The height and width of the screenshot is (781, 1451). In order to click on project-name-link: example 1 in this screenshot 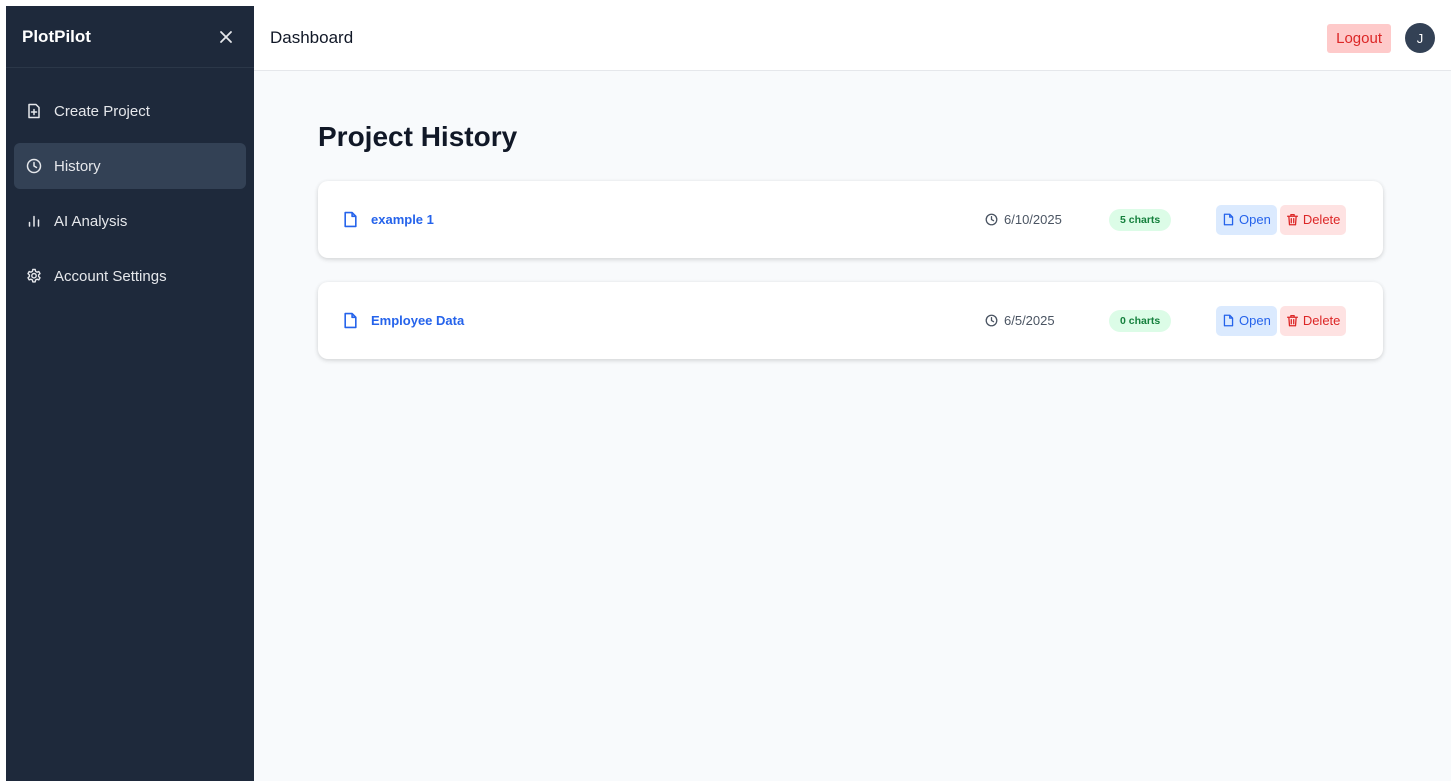, I will do `click(388, 219)`.